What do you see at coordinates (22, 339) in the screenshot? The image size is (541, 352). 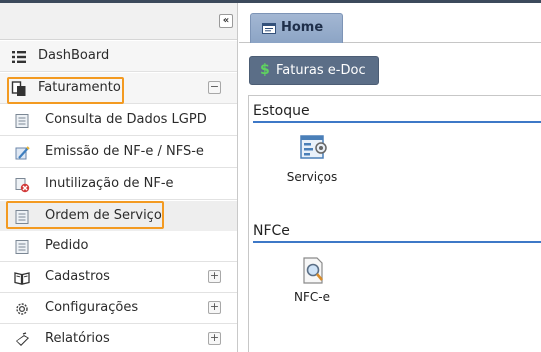 I see `report-icon` at bounding box center [22, 339].